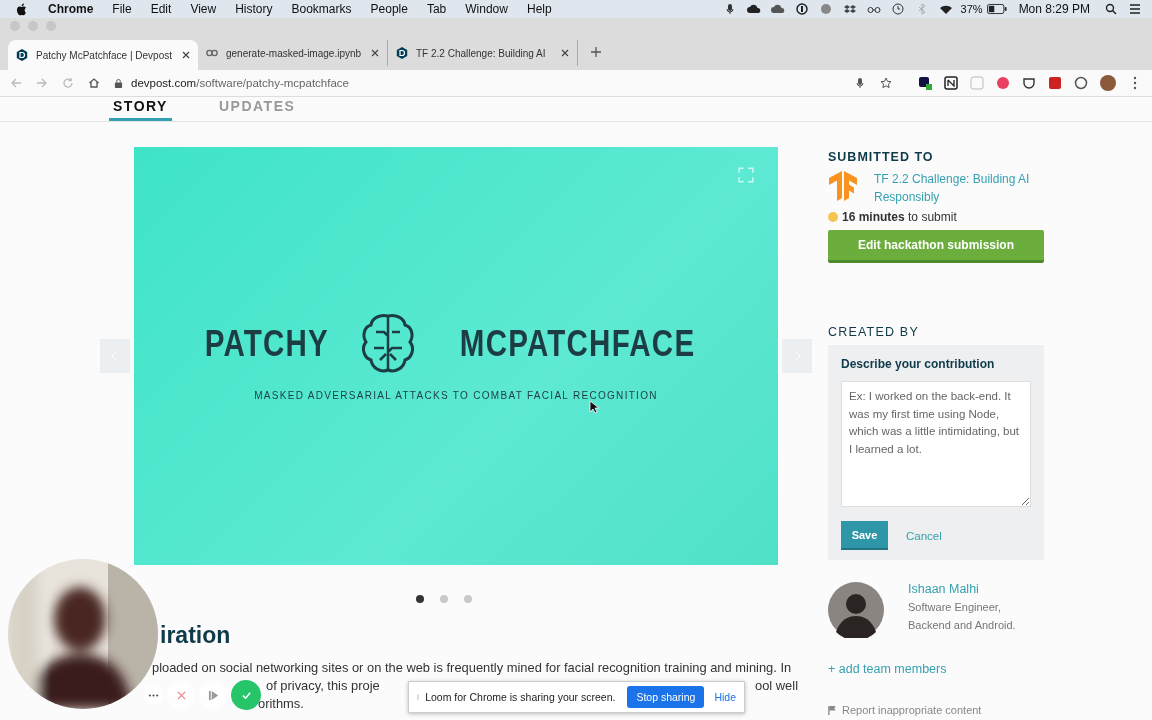  What do you see at coordinates (666, 697) in the screenshot?
I see `stop-sharing-button: Stop sharing` at bounding box center [666, 697].